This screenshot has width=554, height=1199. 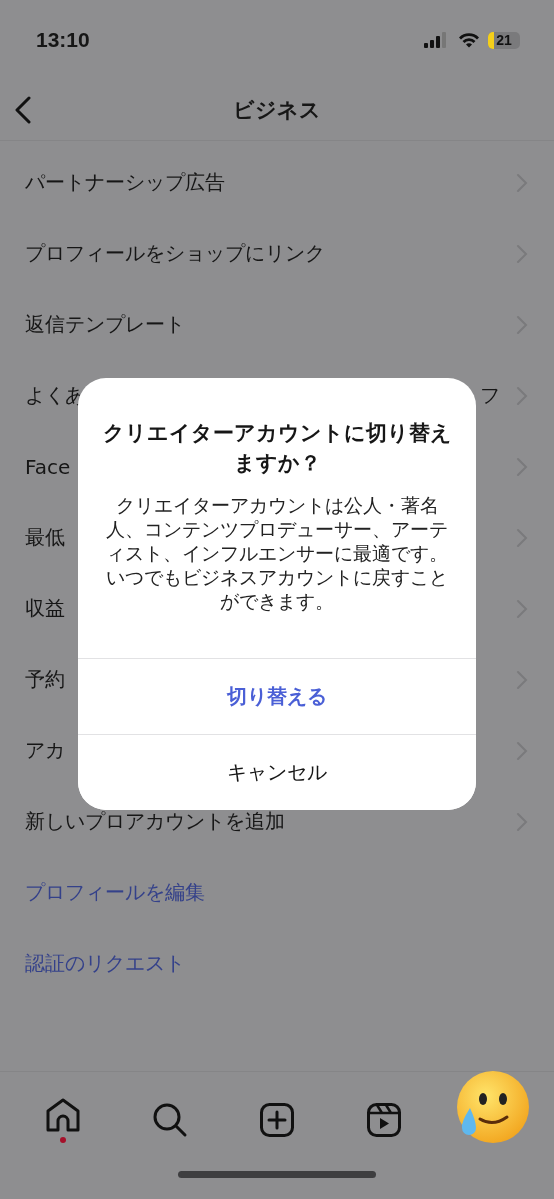 What do you see at coordinates (277, 554) in the screenshot?
I see `dialog-message: クリエイターアカウントは公人・著名人、コンテンツプロデューサー、アーティスト、インフルエンサーに最適です。いつでもビジネスアカウントに戻すことができます。` at bounding box center [277, 554].